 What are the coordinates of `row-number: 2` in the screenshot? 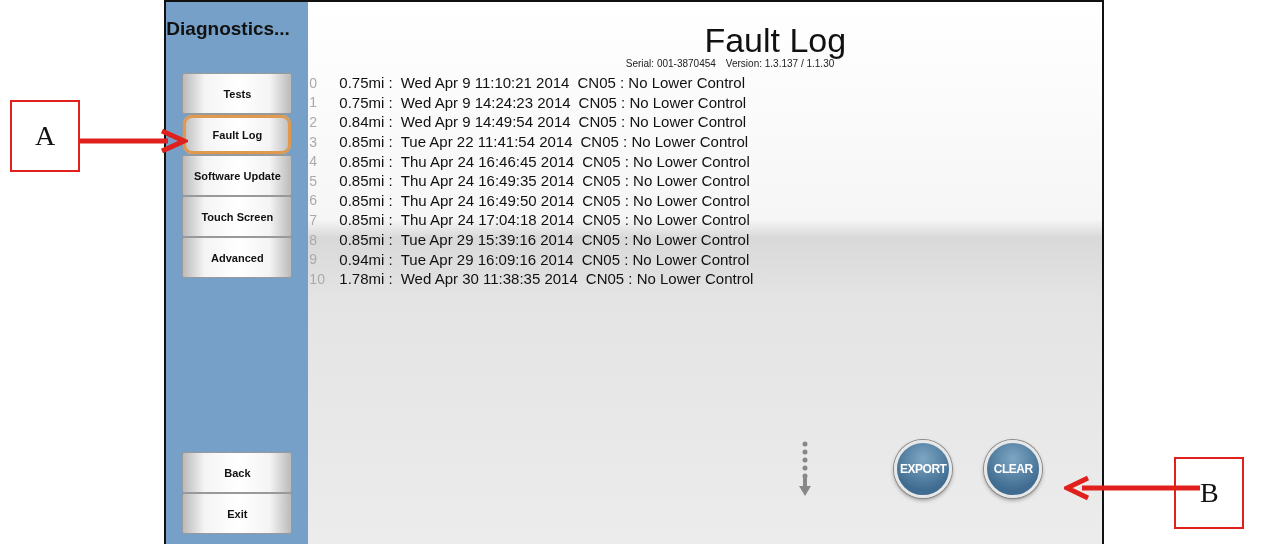 It's located at (313, 122).